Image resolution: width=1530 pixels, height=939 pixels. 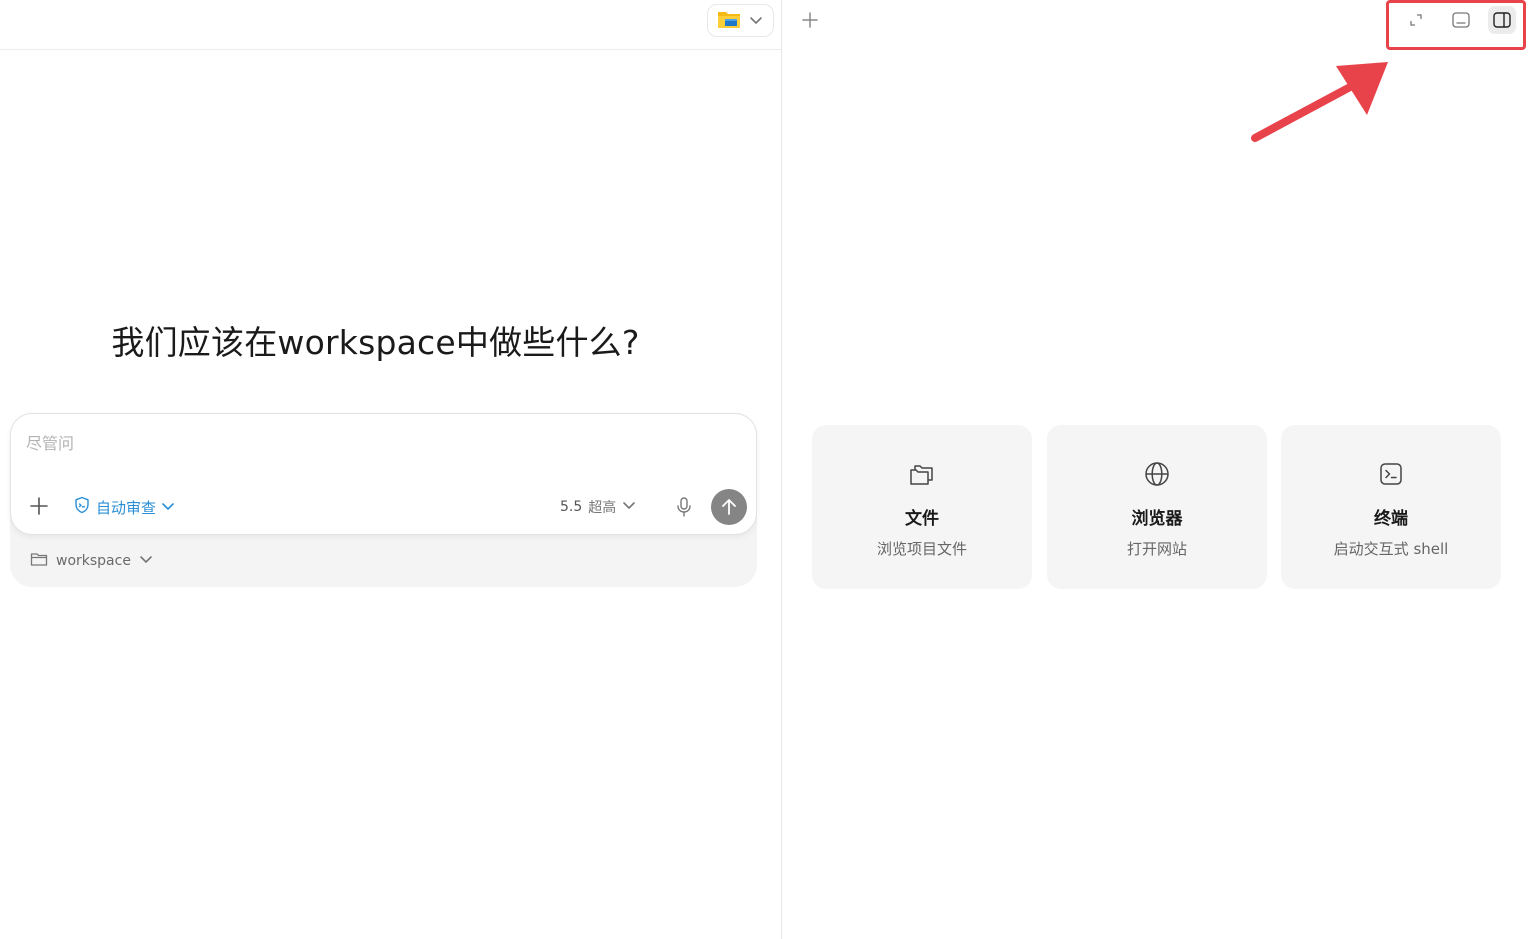 What do you see at coordinates (1391, 474) in the screenshot?
I see `terminal-icon` at bounding box center [1391, 474].